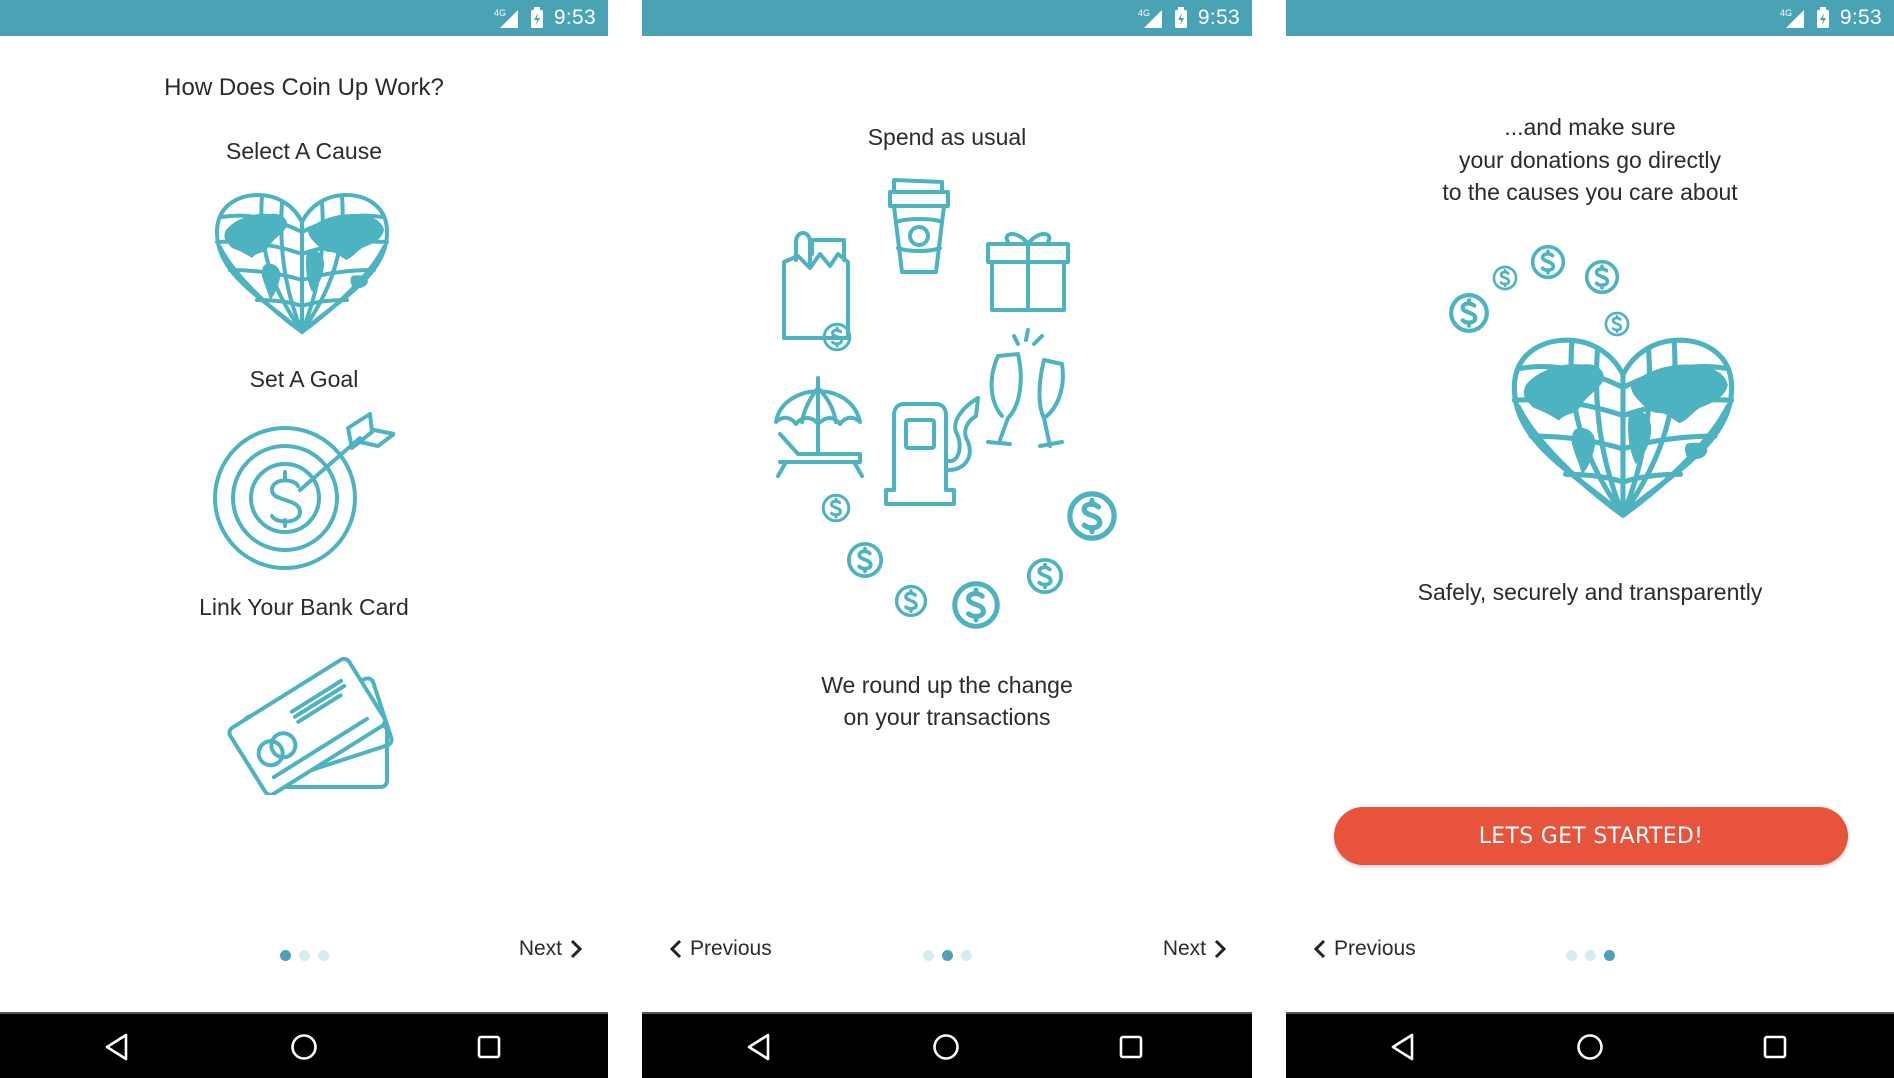 The image size is (1894, 1078). Describe the element at coordinates (304, 87) in the screenshot. I see `page-title: How Does Coin Up Work?` at that location.